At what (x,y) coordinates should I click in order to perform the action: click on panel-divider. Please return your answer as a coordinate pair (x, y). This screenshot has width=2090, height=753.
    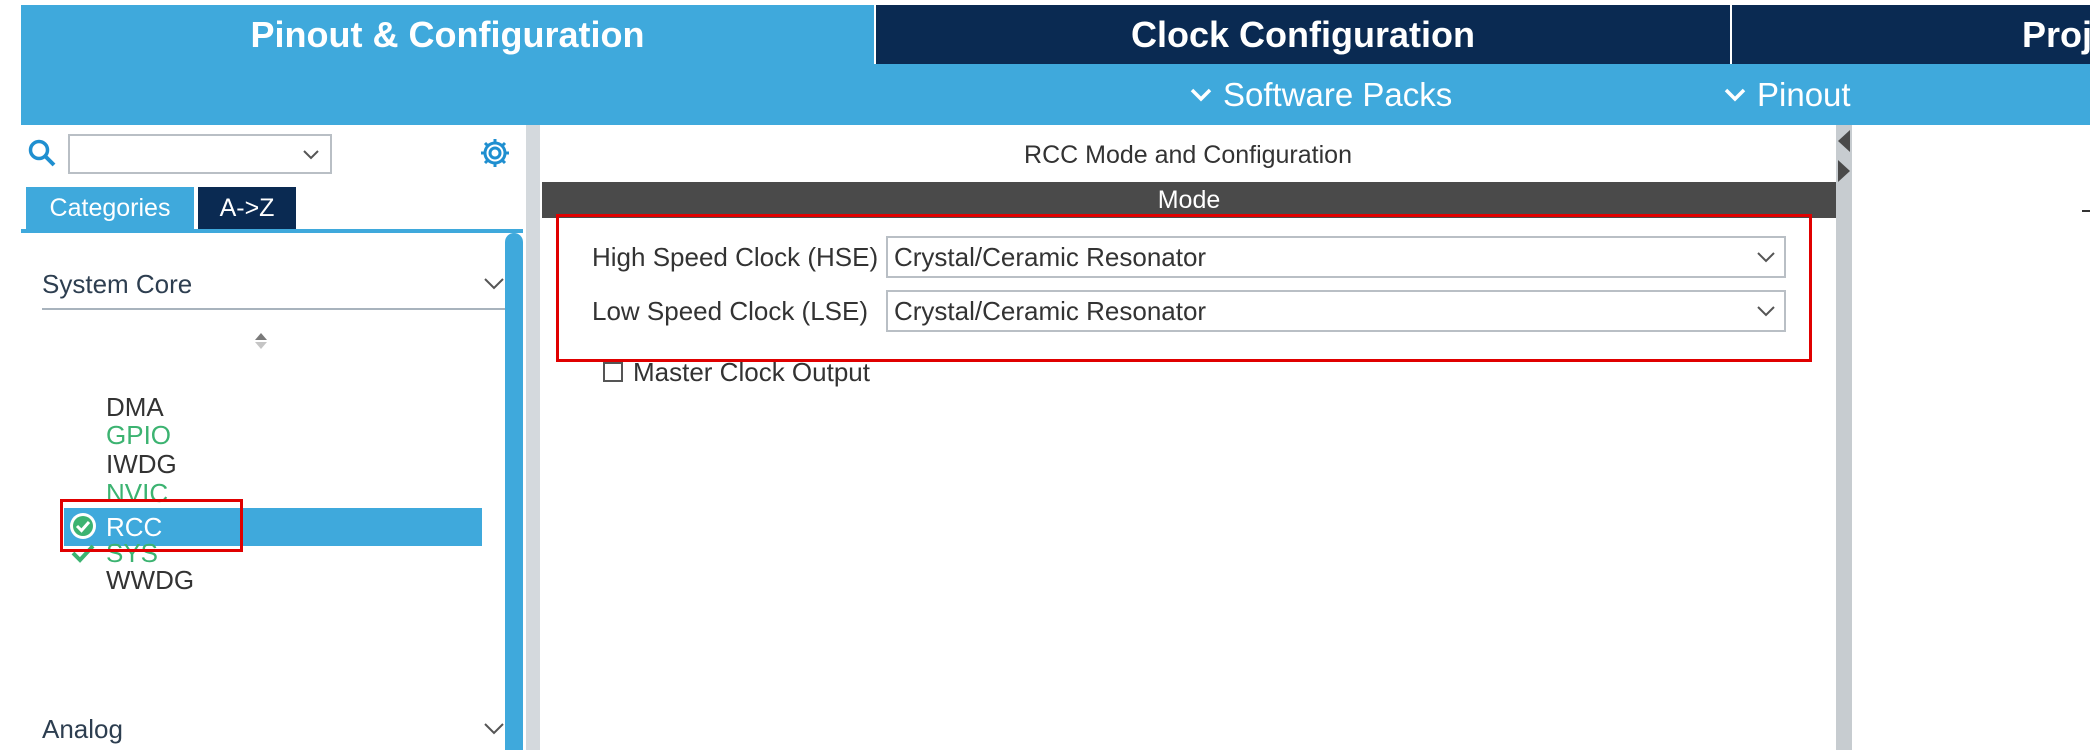
    Looking at the image, I should click on (533, 437).